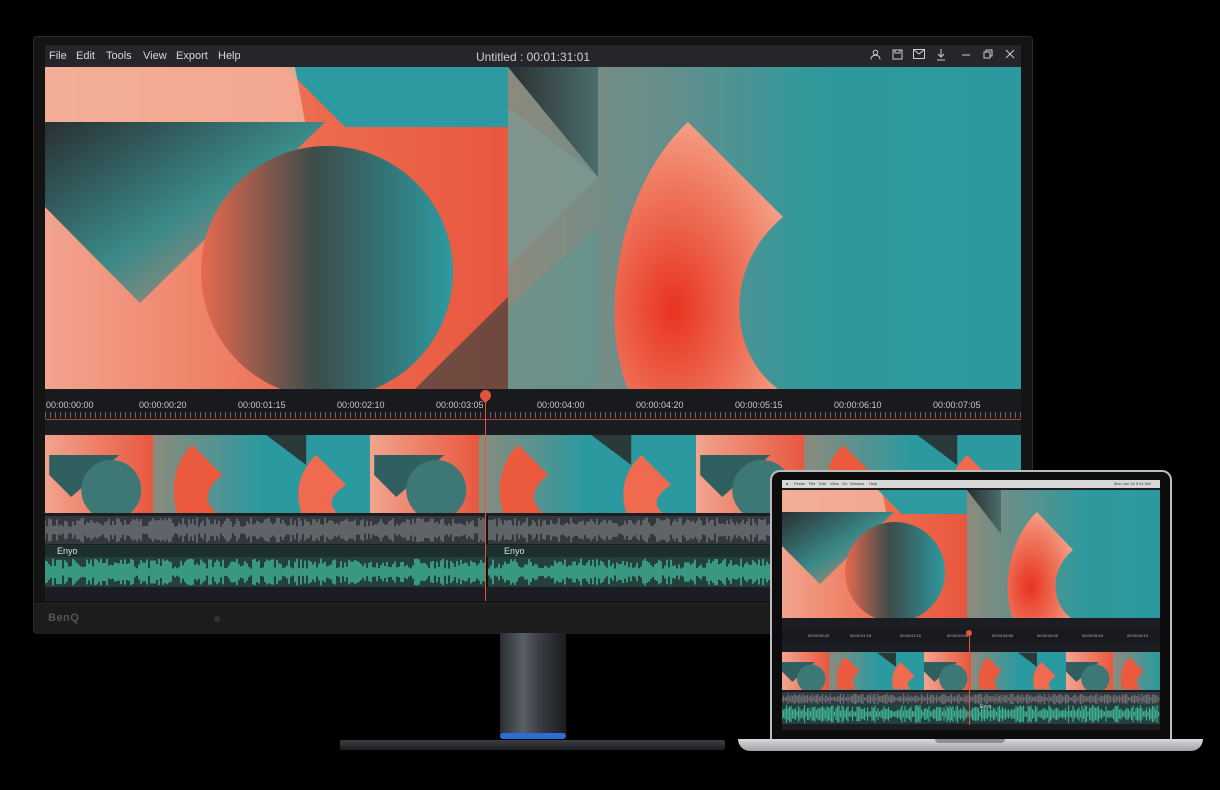 This screenshot has width=1220, height=790. I want to click on ruler-ticks, so click(533, 415).